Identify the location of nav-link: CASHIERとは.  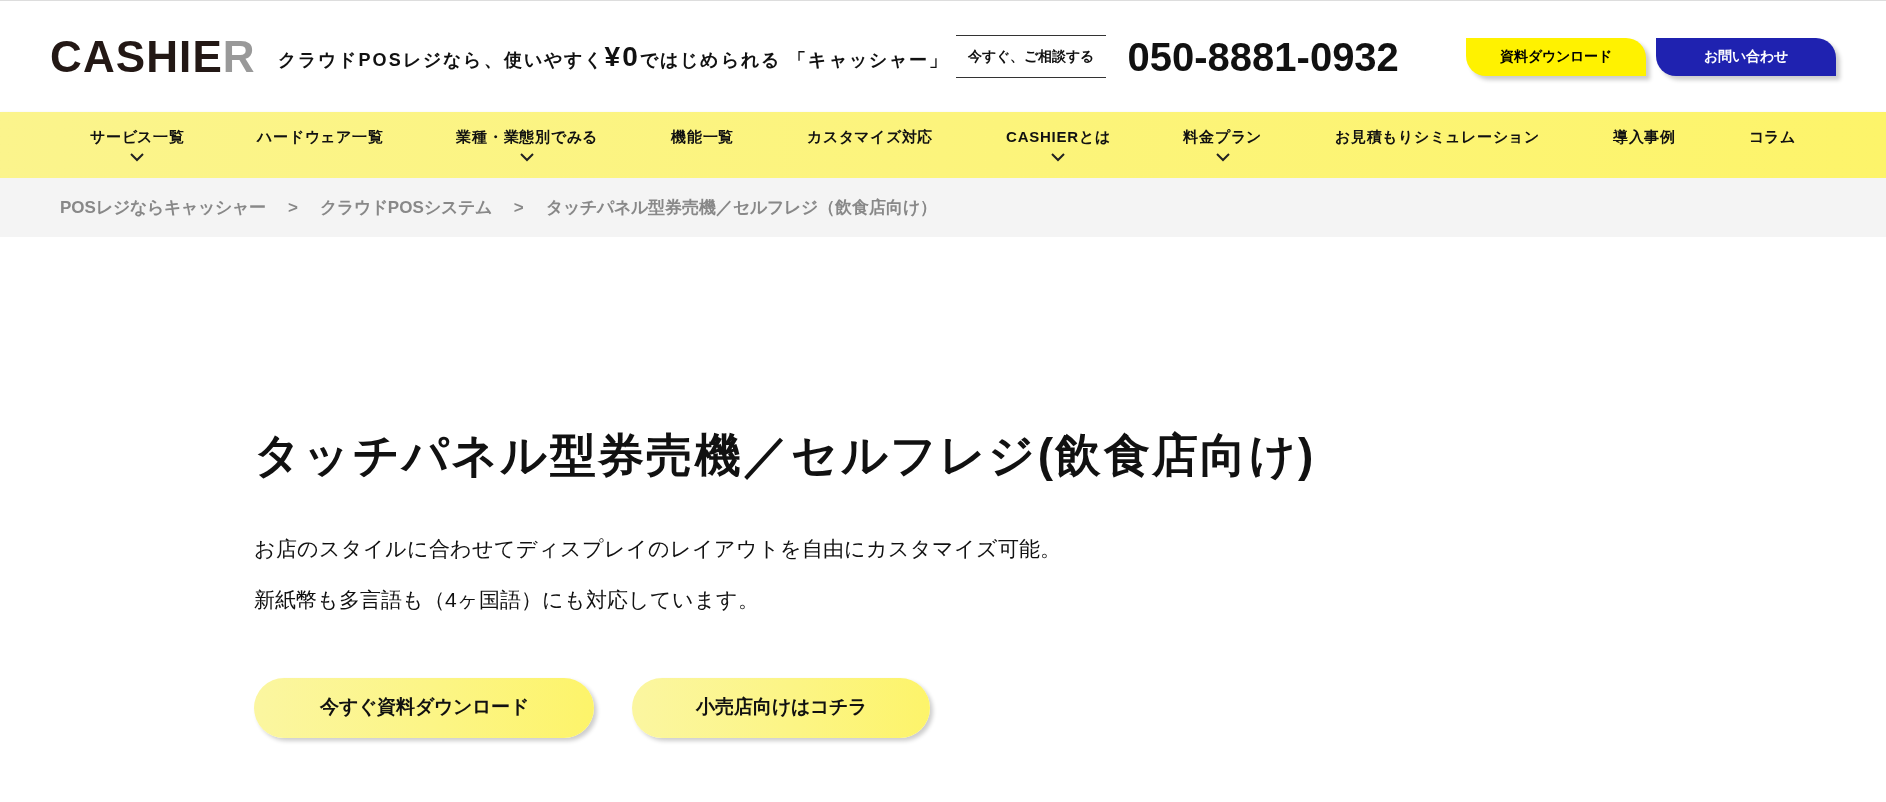
(1058, 137).